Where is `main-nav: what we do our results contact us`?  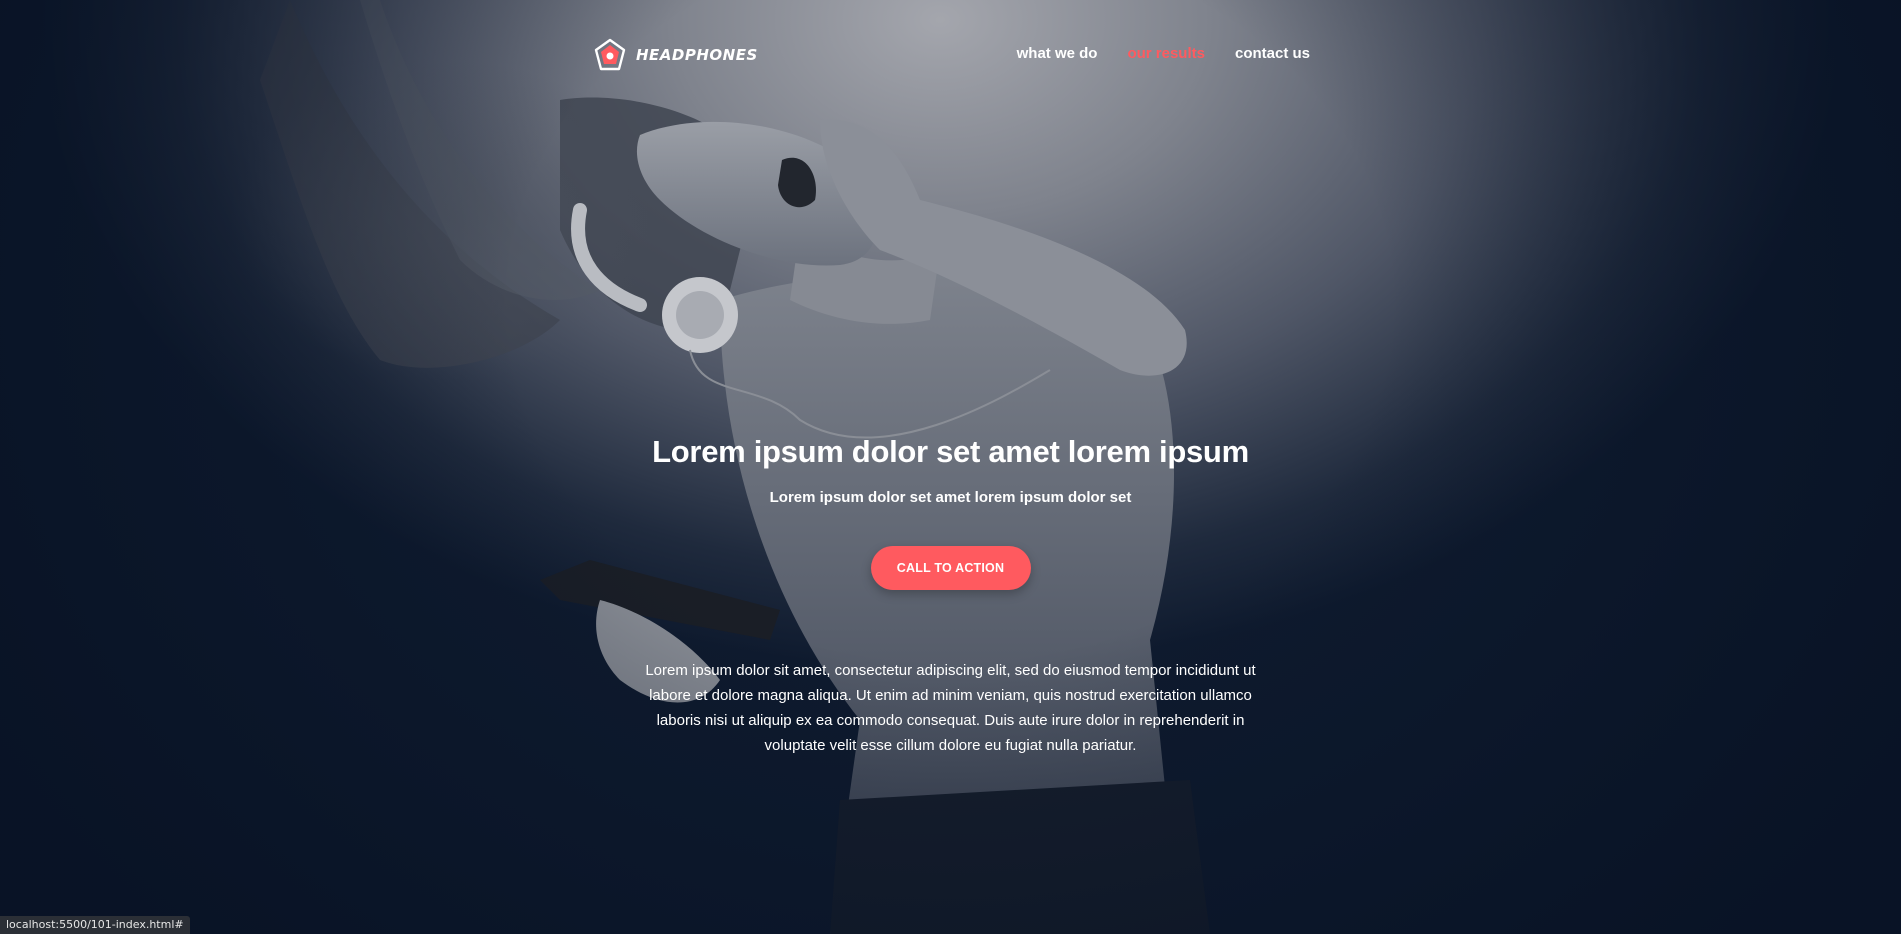
main-nav: what we do our results contact us is located at coordinates (1163, 53).